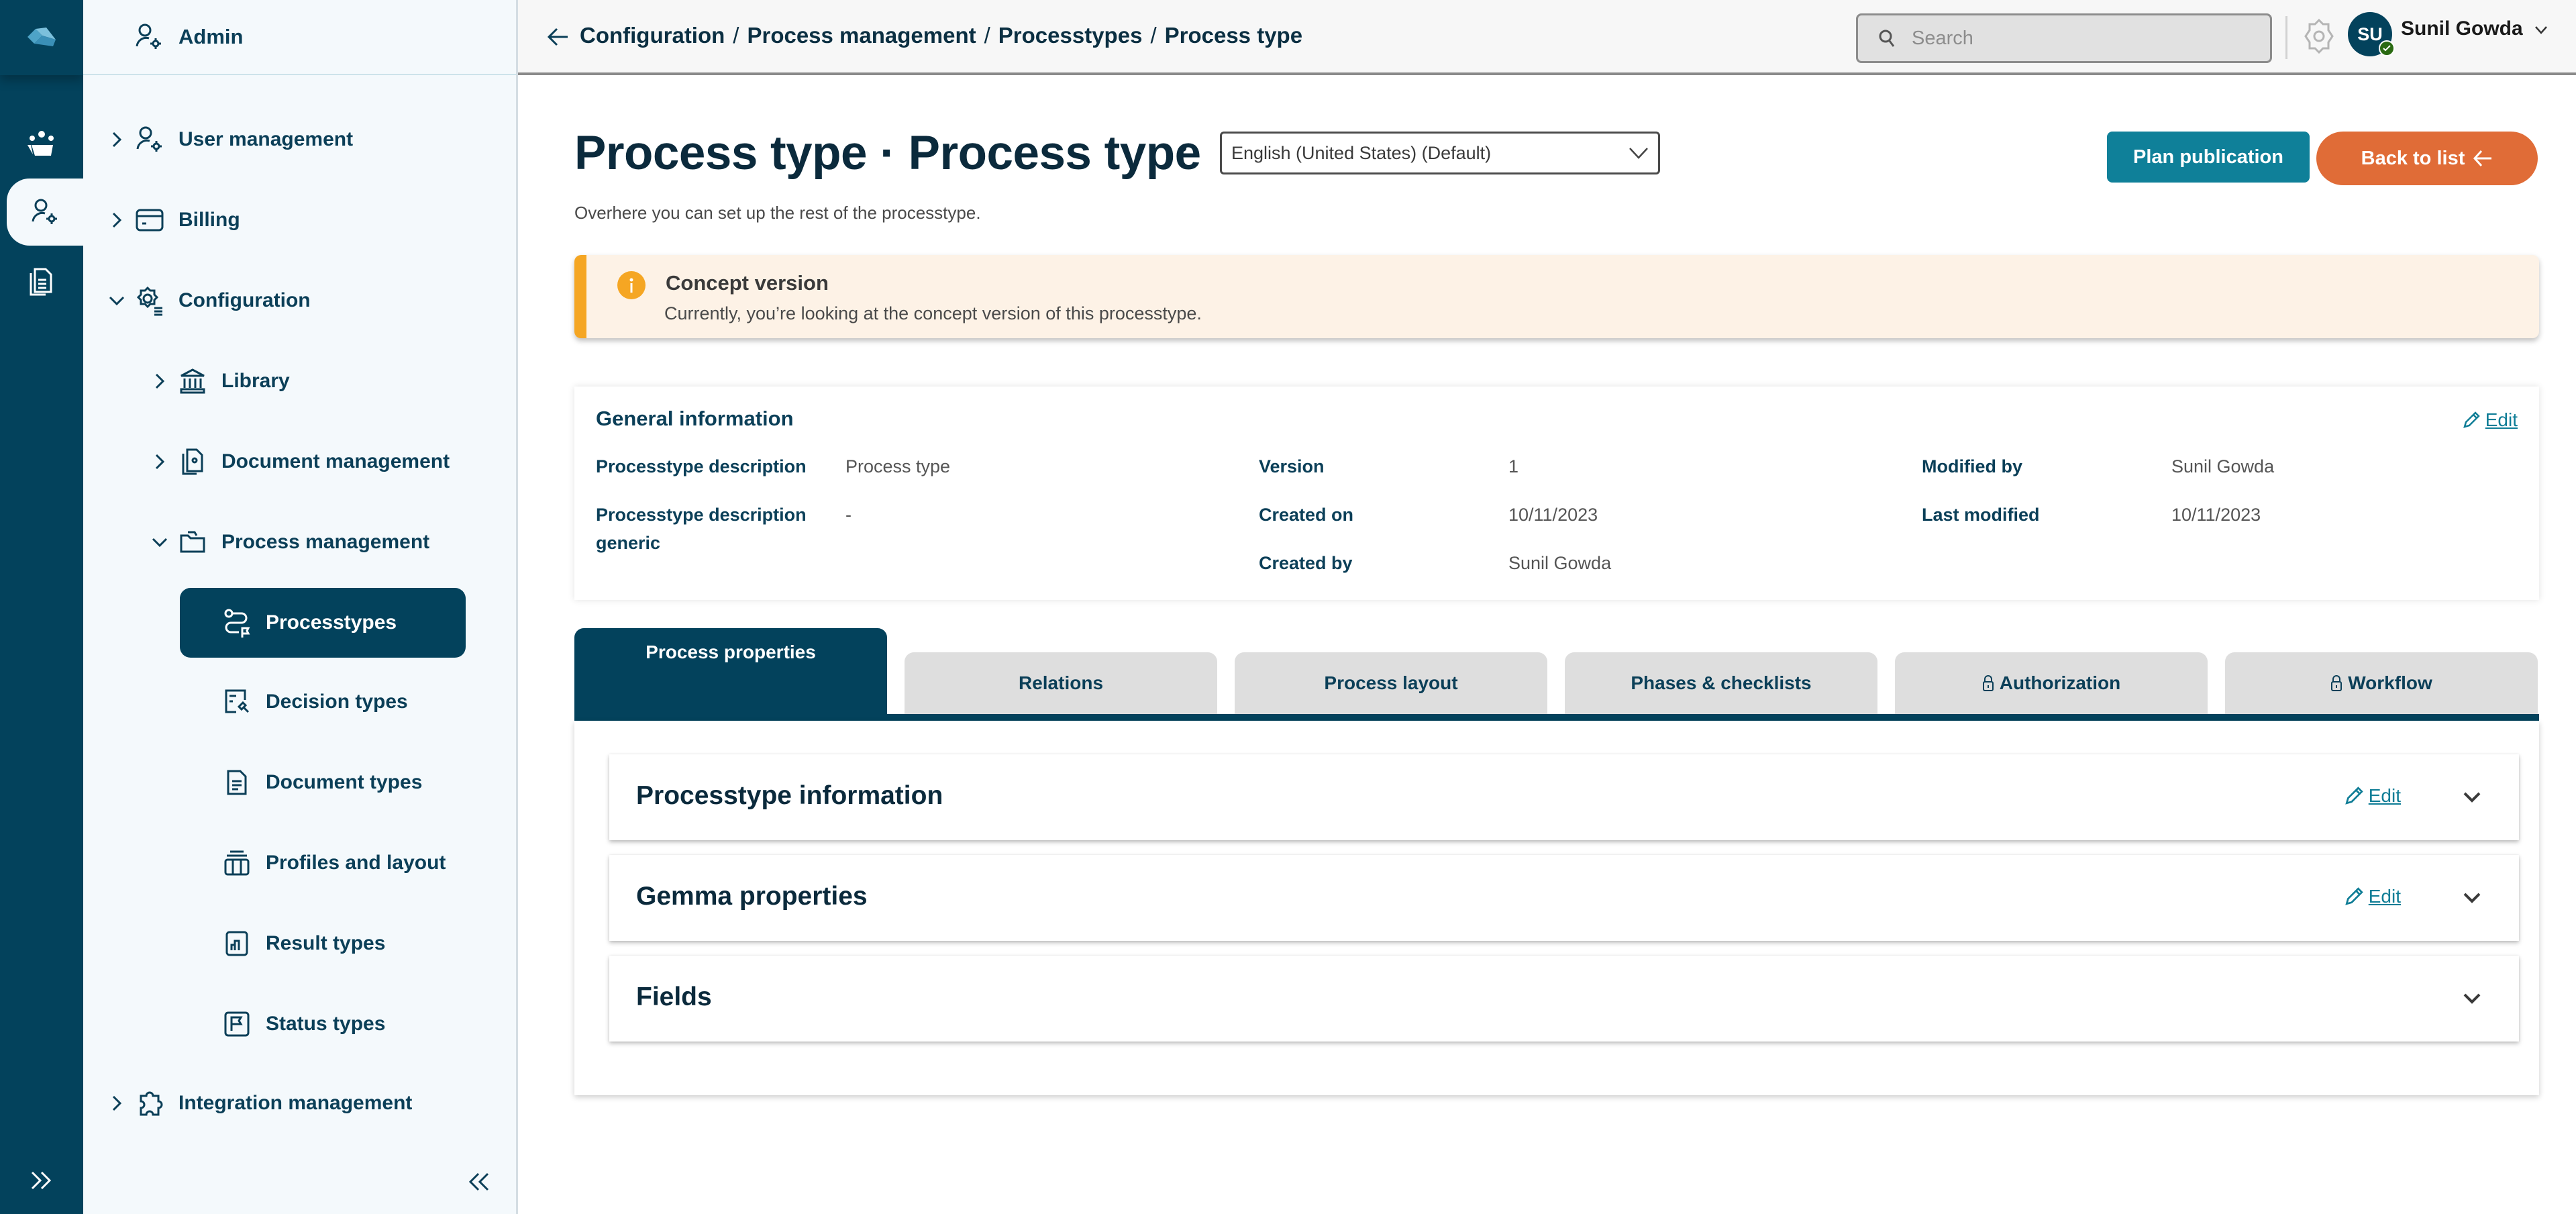  Describe the element at coordinates (1560, 563) in the screenshot. I see `field-value: Sunil Gowda` at that location.